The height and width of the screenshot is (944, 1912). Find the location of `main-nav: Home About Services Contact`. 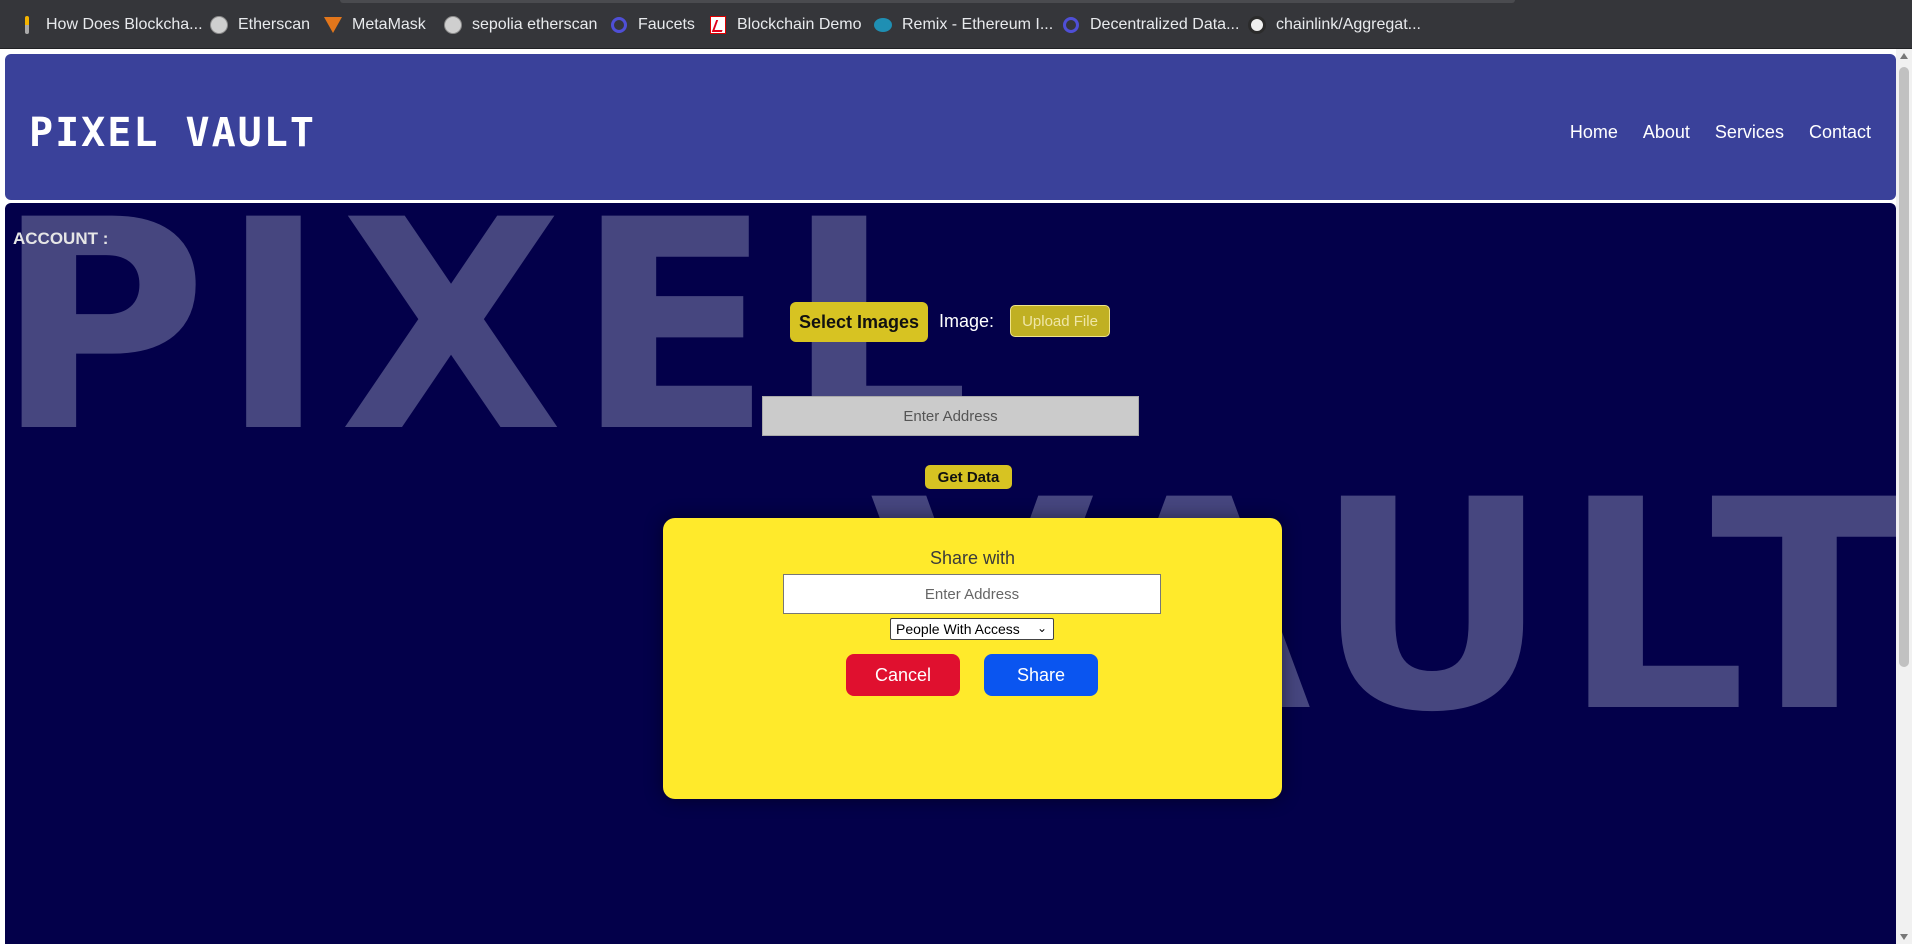

main-nav: Home About Services Contact is located at coordinates (1720, 132).